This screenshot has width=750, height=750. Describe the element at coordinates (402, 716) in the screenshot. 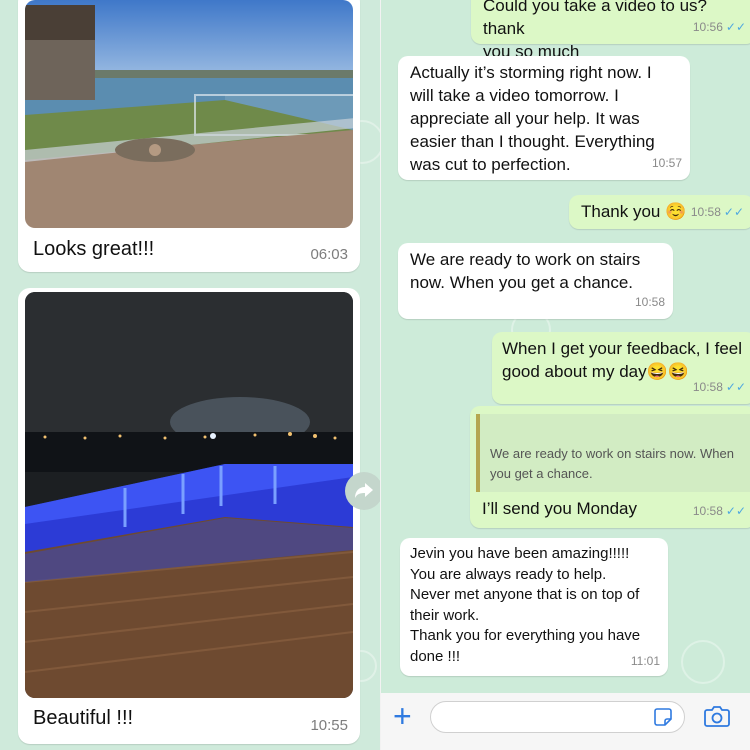

I see `plus-icon: +` at that location.